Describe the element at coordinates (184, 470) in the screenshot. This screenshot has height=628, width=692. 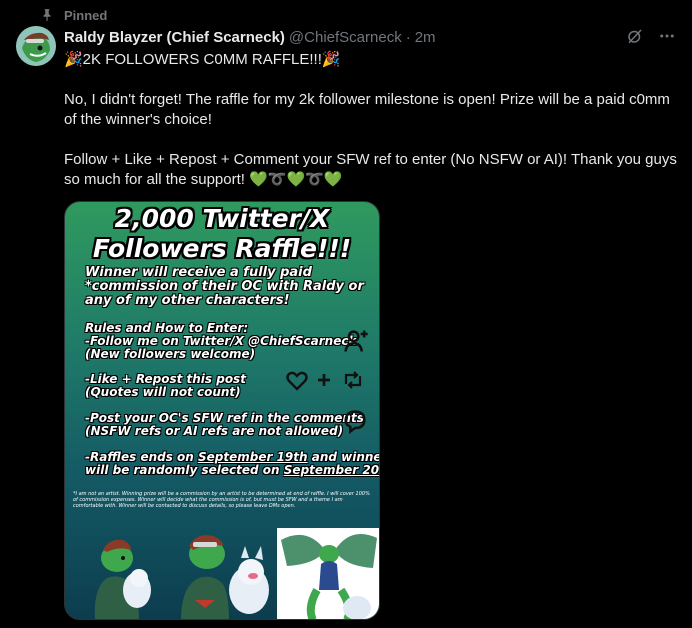
I see `poster-end-2-pre: will be randomly selected on` at that location.